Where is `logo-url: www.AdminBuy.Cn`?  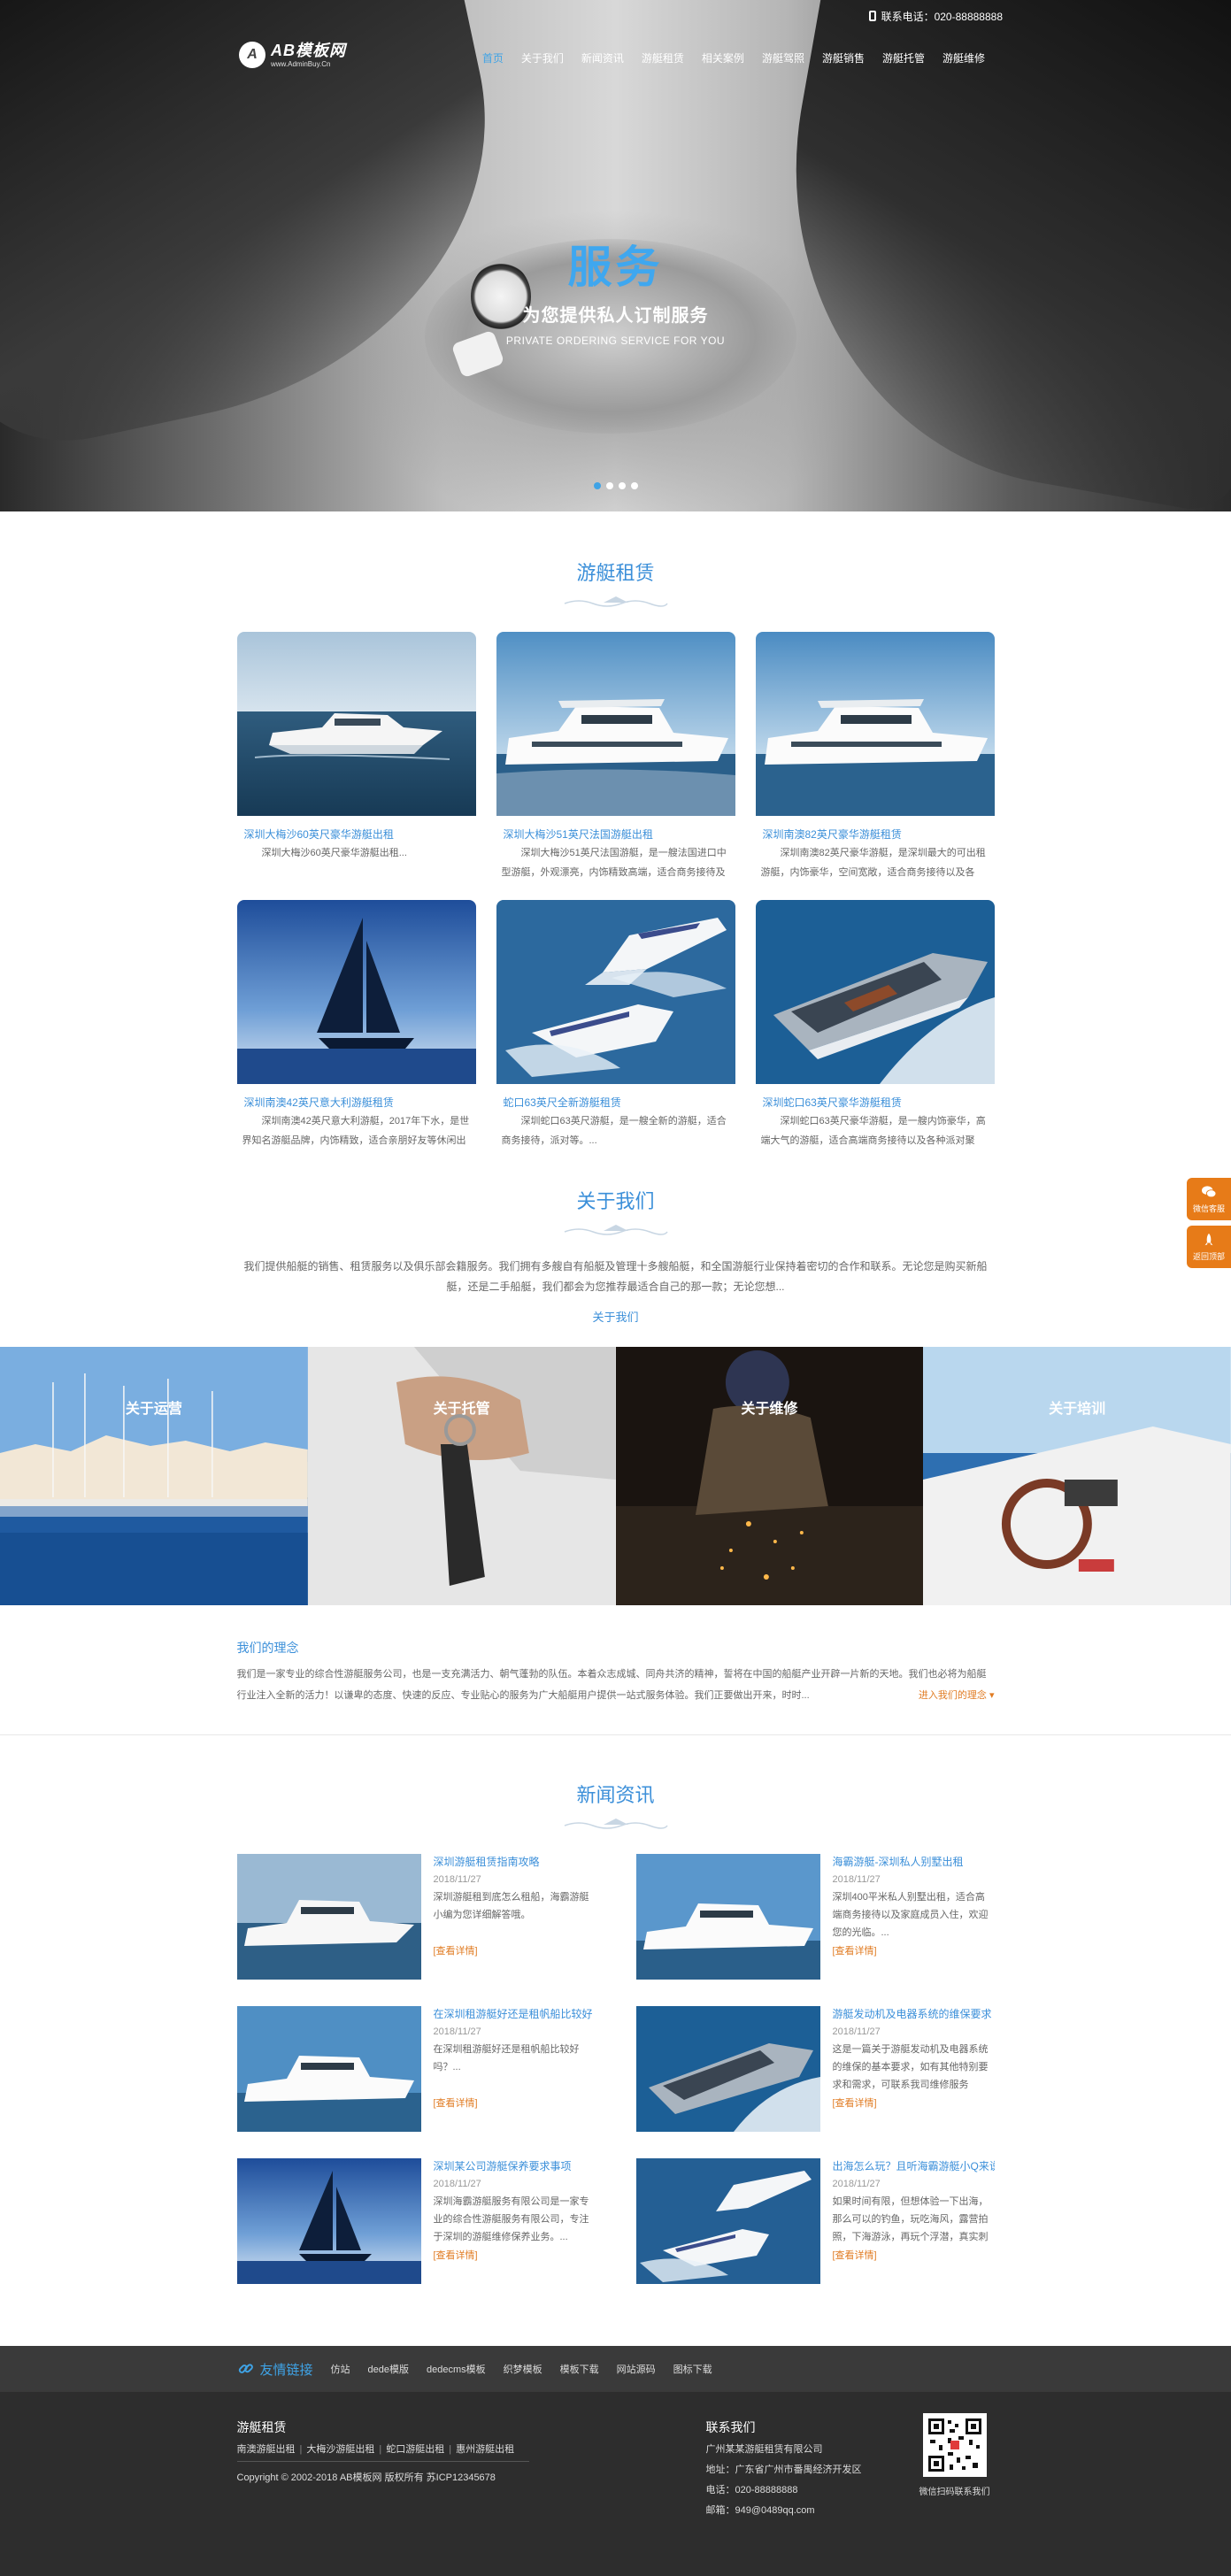 logo-url: www.AdminBuy.Cn is located at coordinates (301, 63).